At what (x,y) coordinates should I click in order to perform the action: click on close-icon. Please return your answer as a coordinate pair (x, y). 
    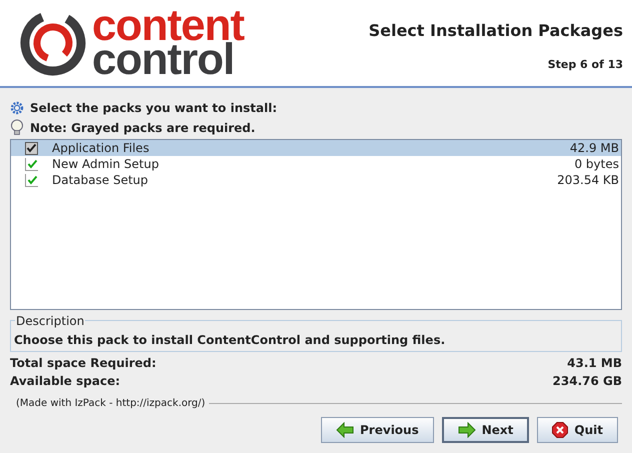
    Looking at the image, I should click on (560, 430).